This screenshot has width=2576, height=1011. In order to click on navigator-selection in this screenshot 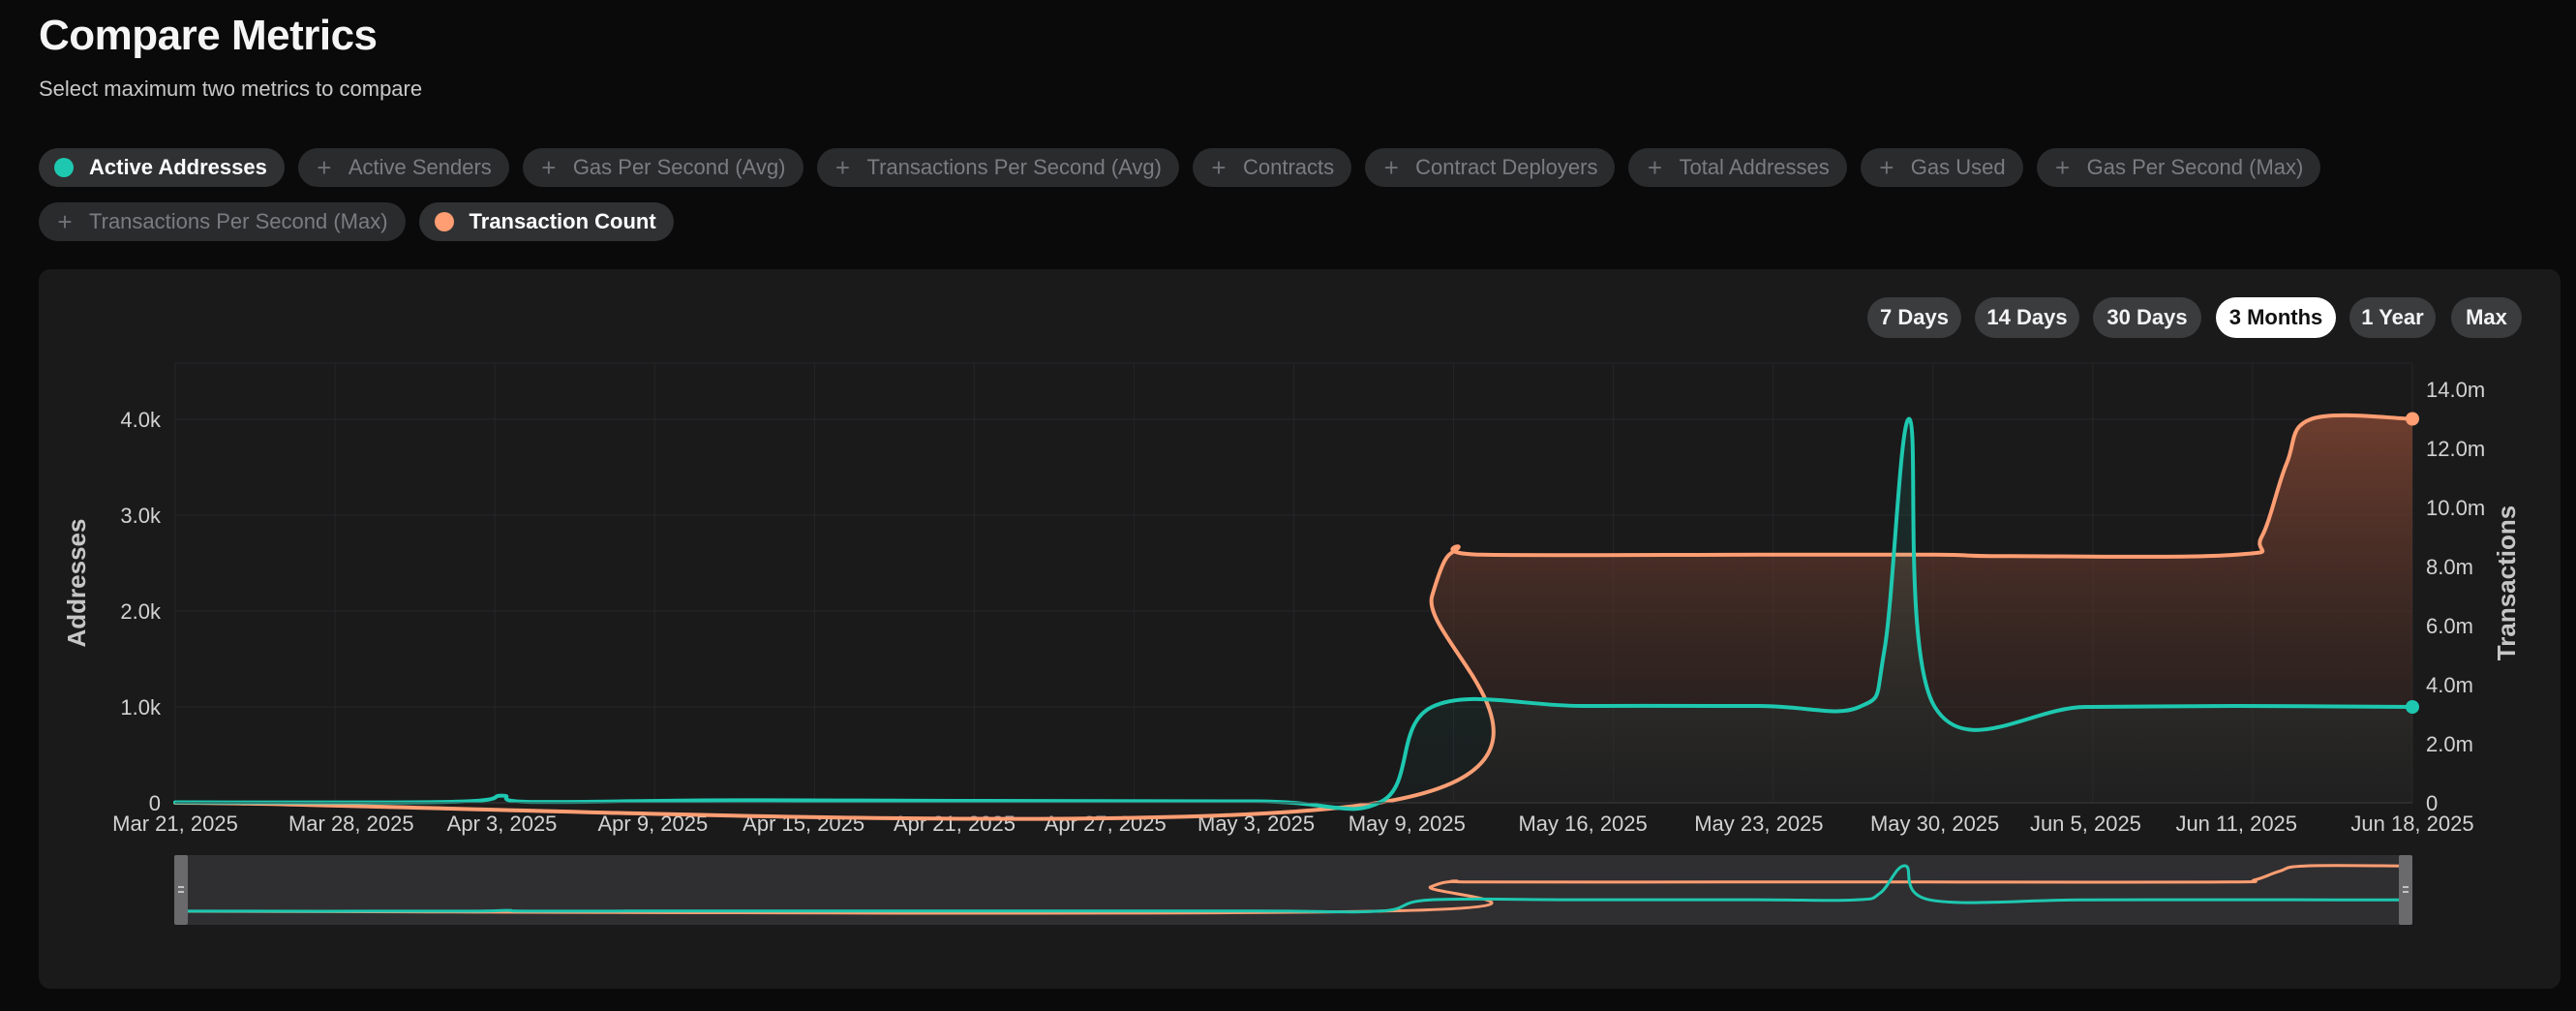, I will do `click(1293, 890)`.